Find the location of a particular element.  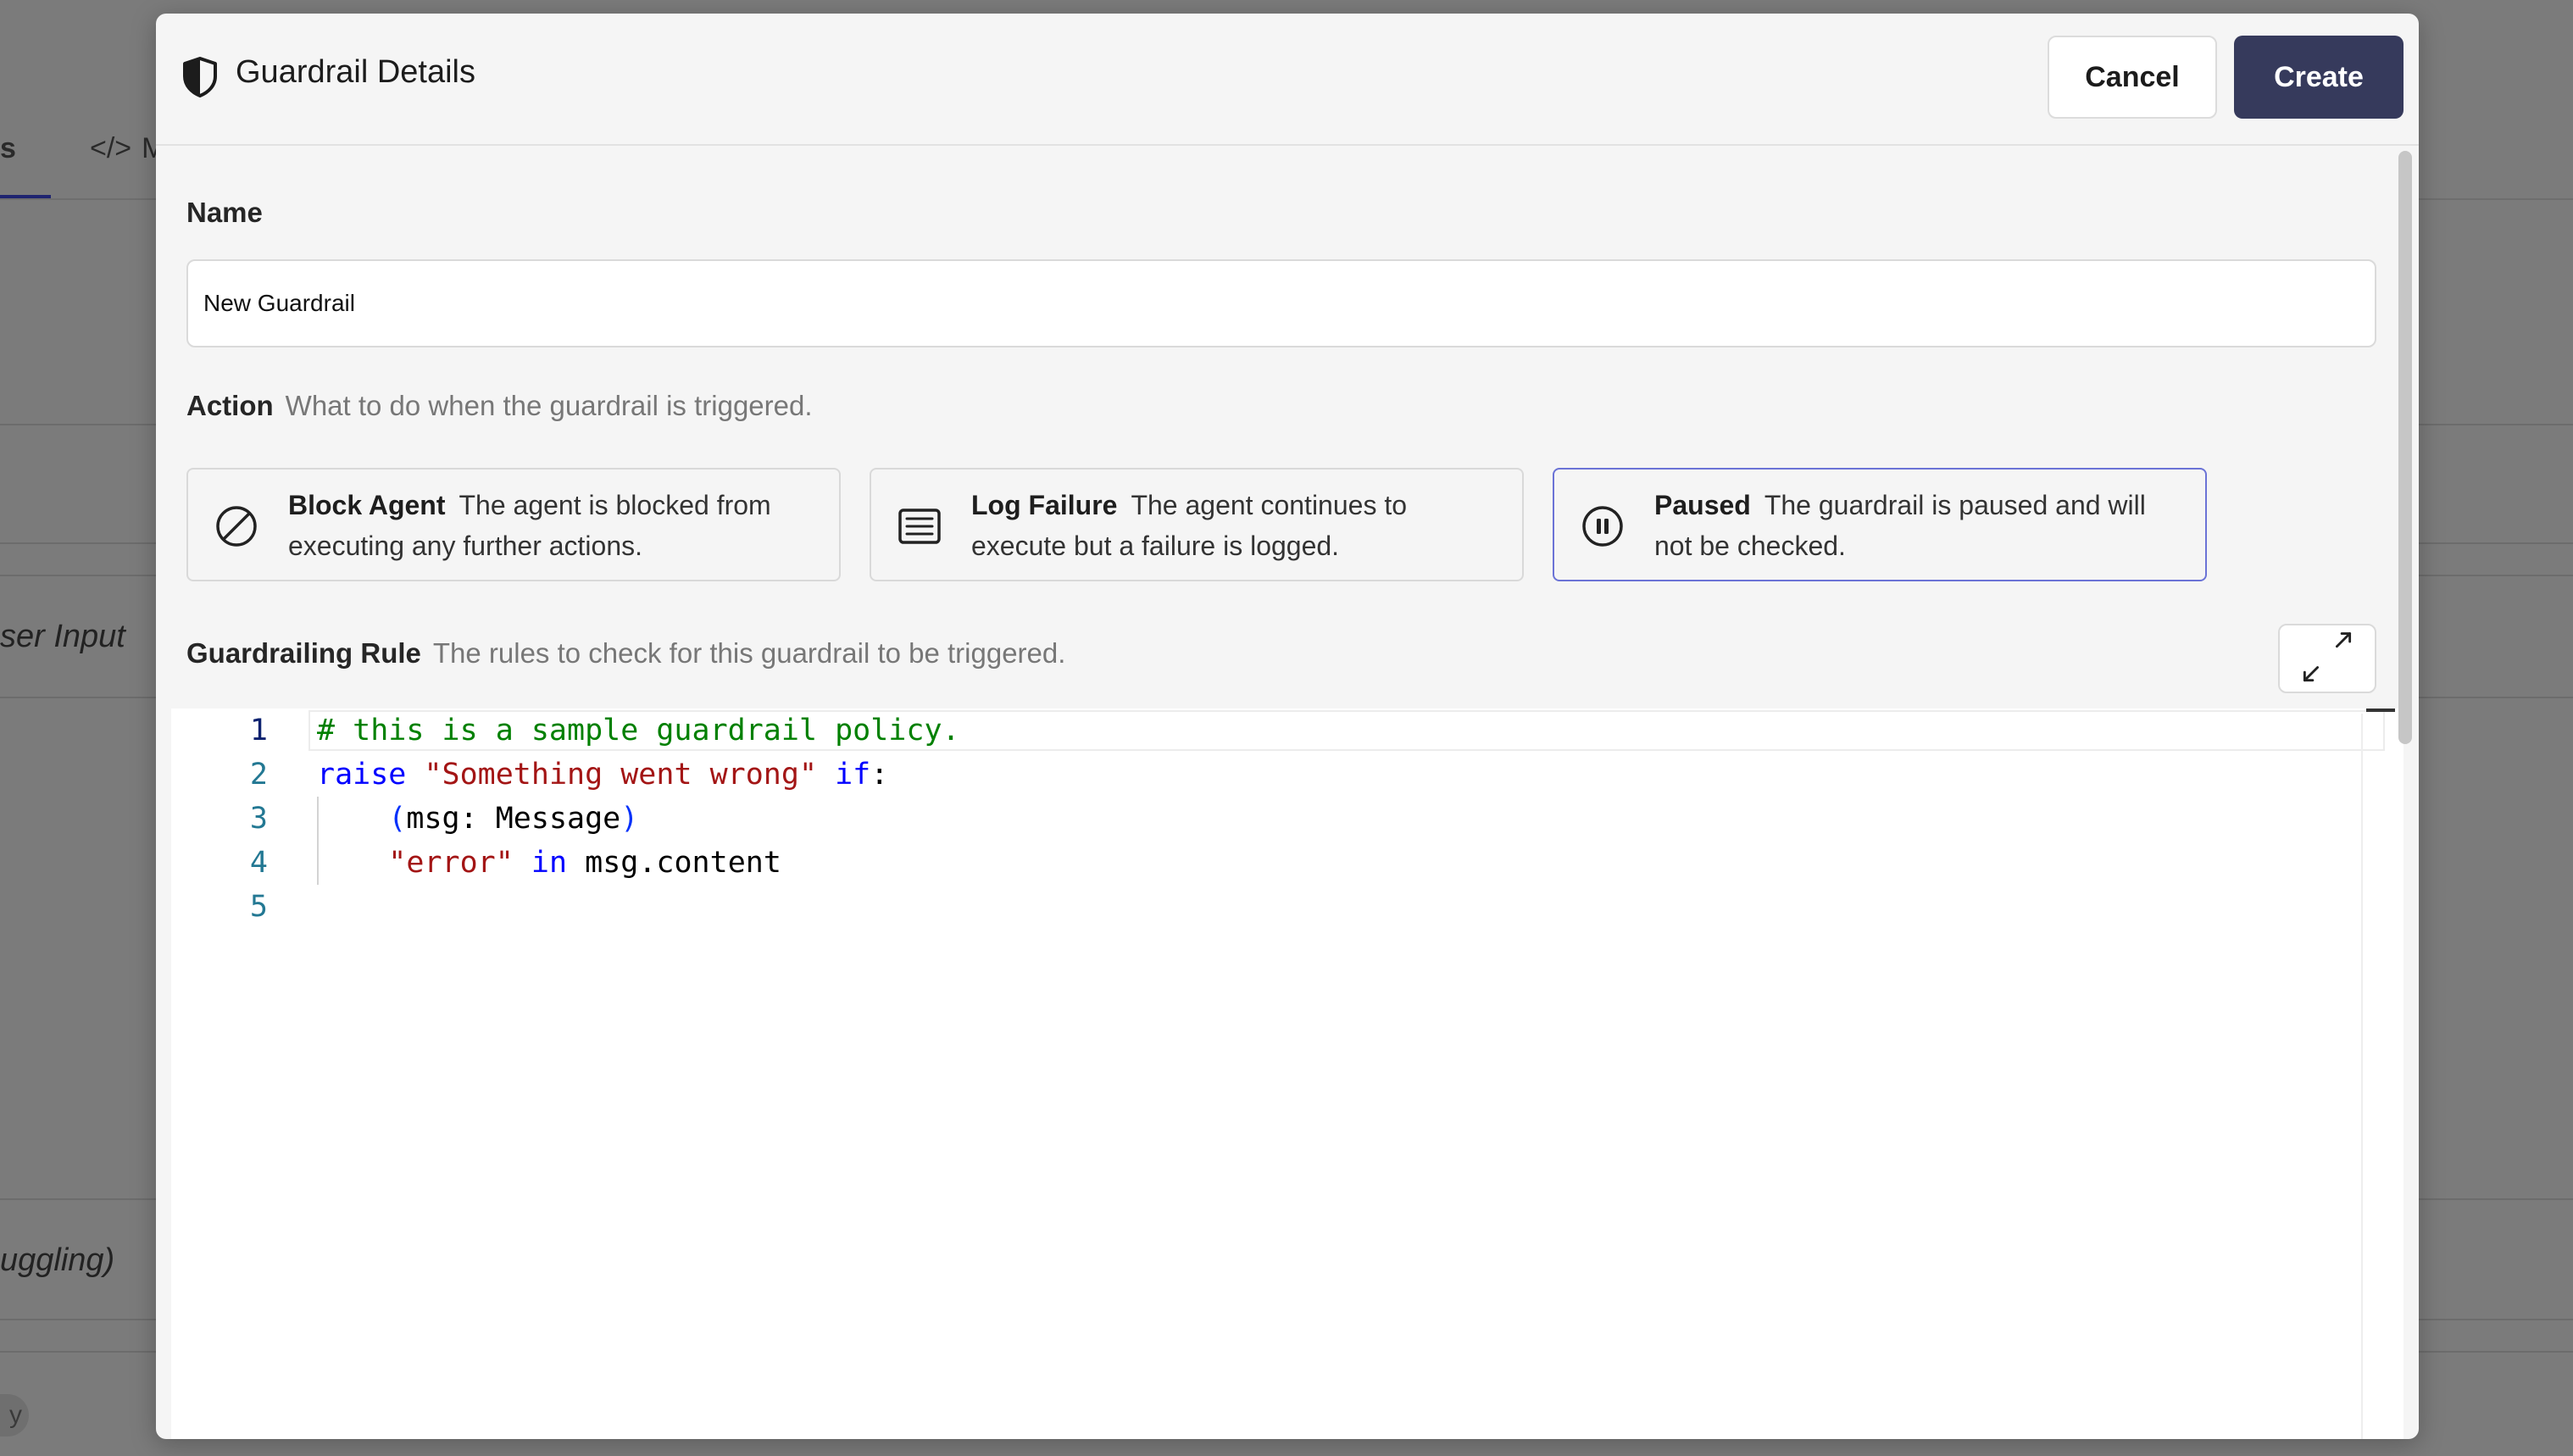

line-number: 5 is located at coordinates (258, 907).